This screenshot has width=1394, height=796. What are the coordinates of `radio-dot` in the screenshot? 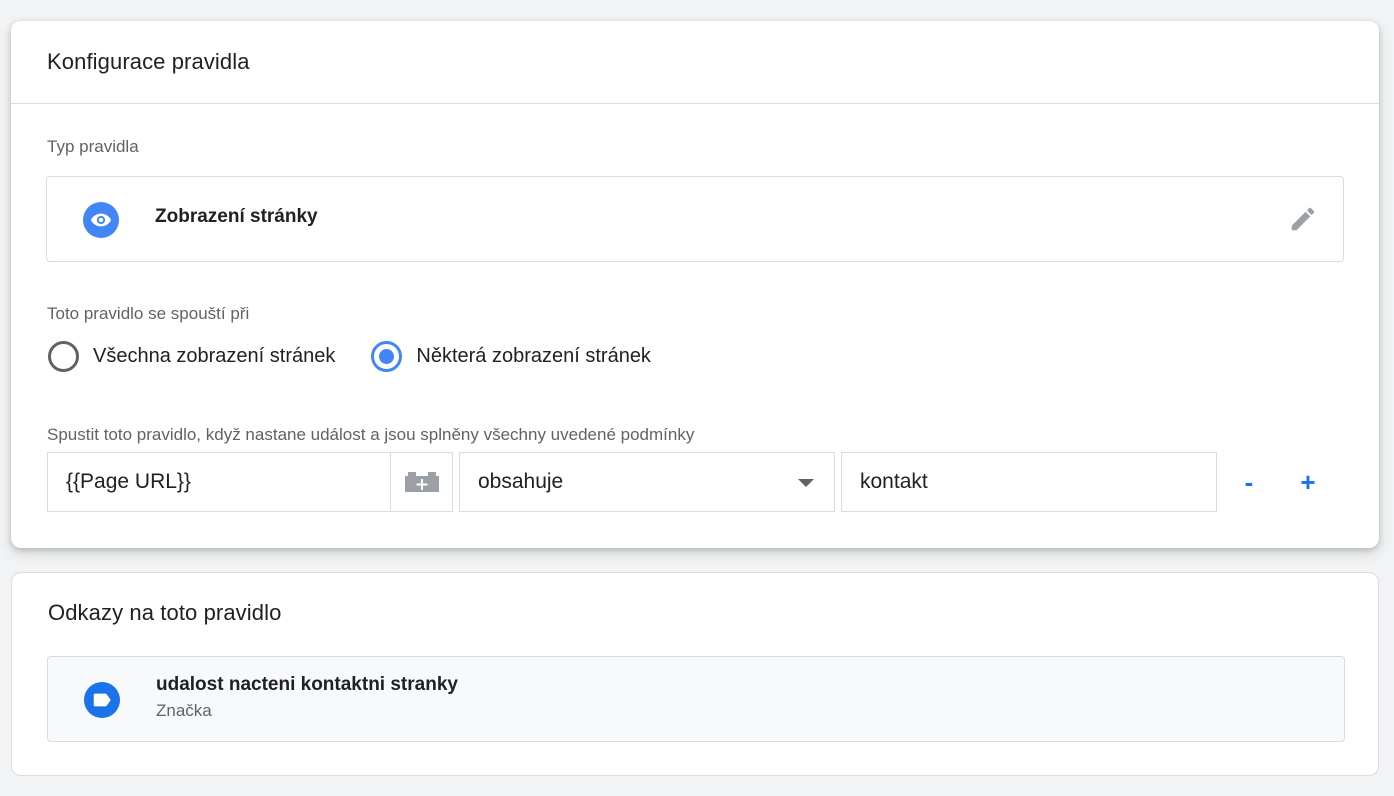 It's located at (387, 356).